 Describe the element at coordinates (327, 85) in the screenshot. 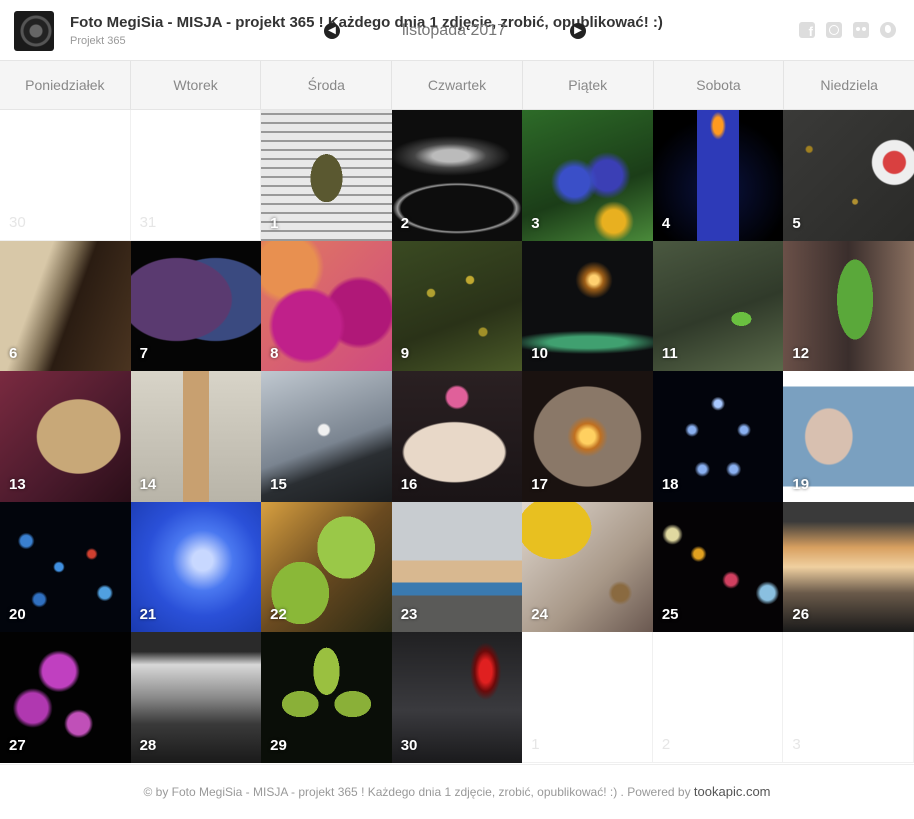

I see `weekday-wednesday: Środa` at that location.